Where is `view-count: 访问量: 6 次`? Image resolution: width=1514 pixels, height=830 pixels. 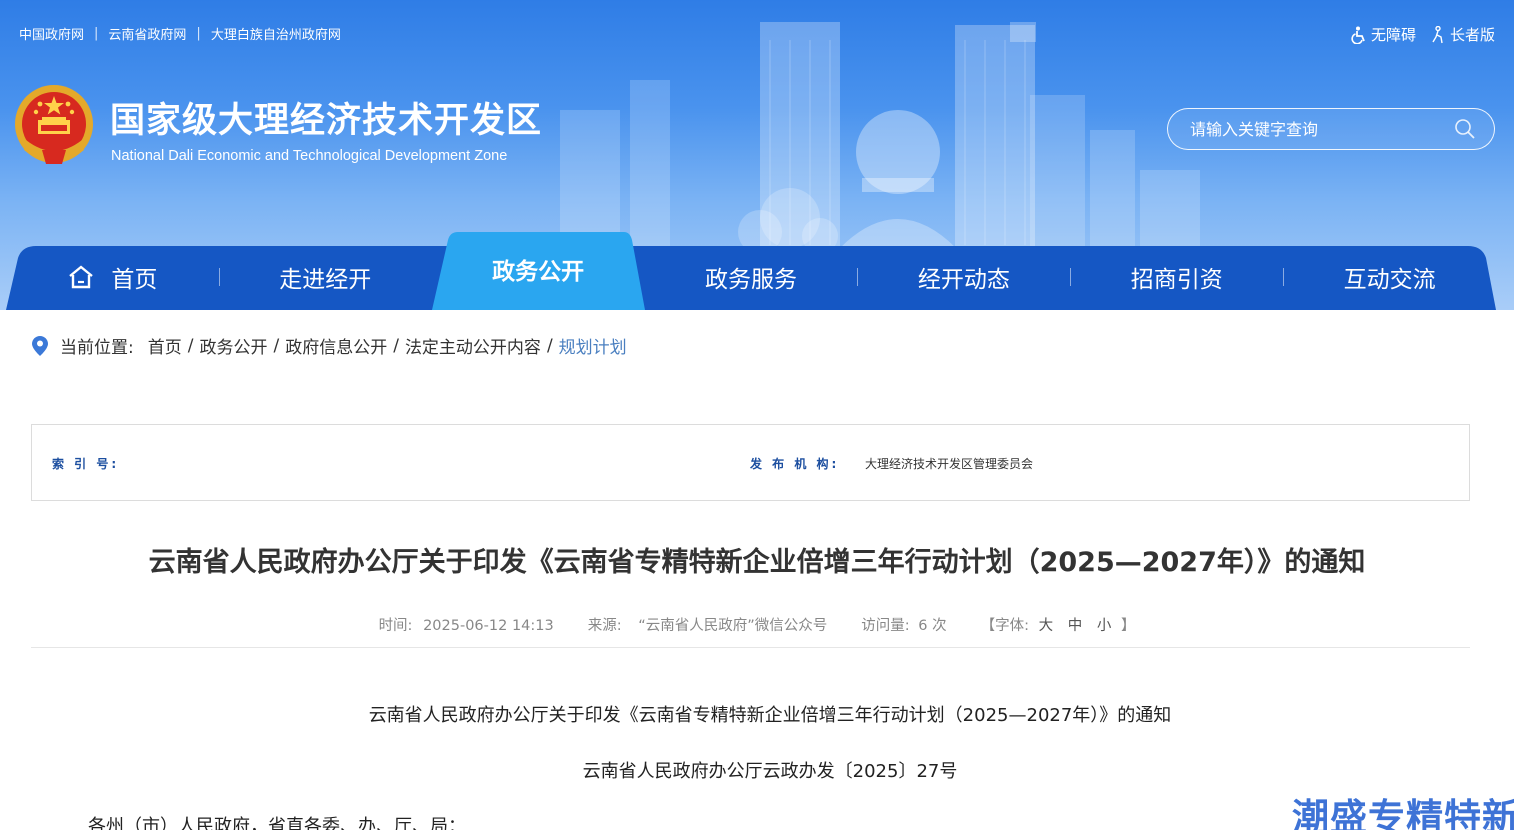 view-count: 访问量: 6 次 is located at coordinates (903, 624).